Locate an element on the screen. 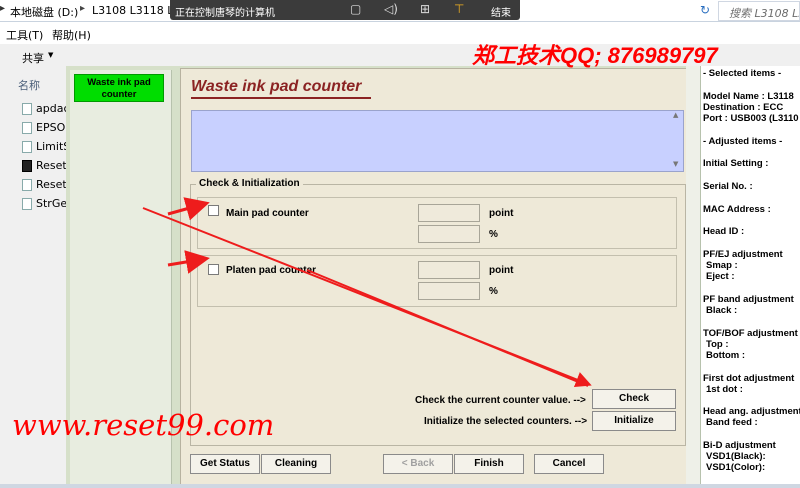  initialize-hint: Initialize the selected counters. --> is located at coordinates (506, 421).